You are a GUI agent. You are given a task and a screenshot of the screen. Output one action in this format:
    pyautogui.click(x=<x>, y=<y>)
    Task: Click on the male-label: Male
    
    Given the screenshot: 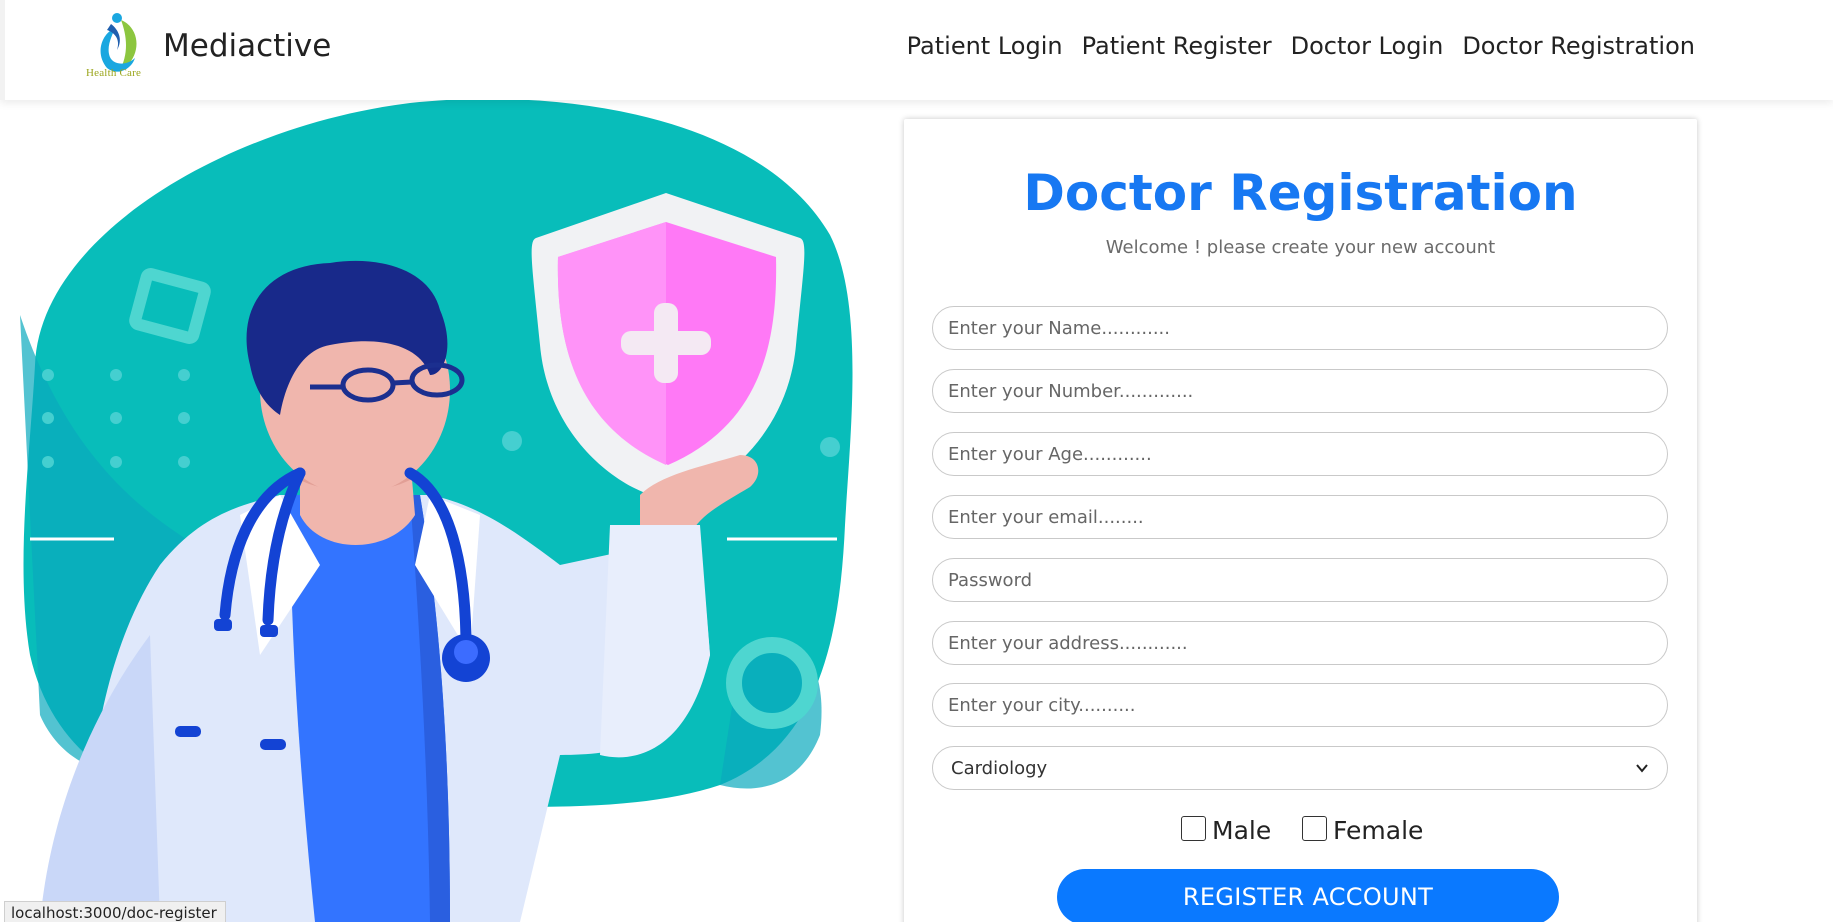 What is the action you would take?
    pyautogui.click(x=1242, y=830)
    